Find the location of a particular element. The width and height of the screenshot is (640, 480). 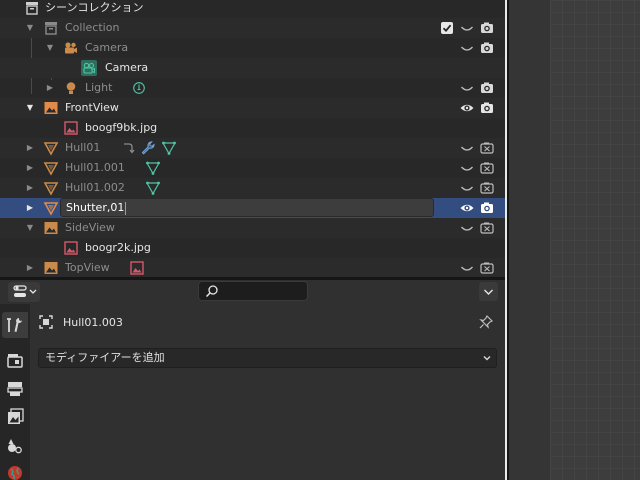

outliner-row-image-file: boogr2k.jpg is located at coordinates (252, 248).